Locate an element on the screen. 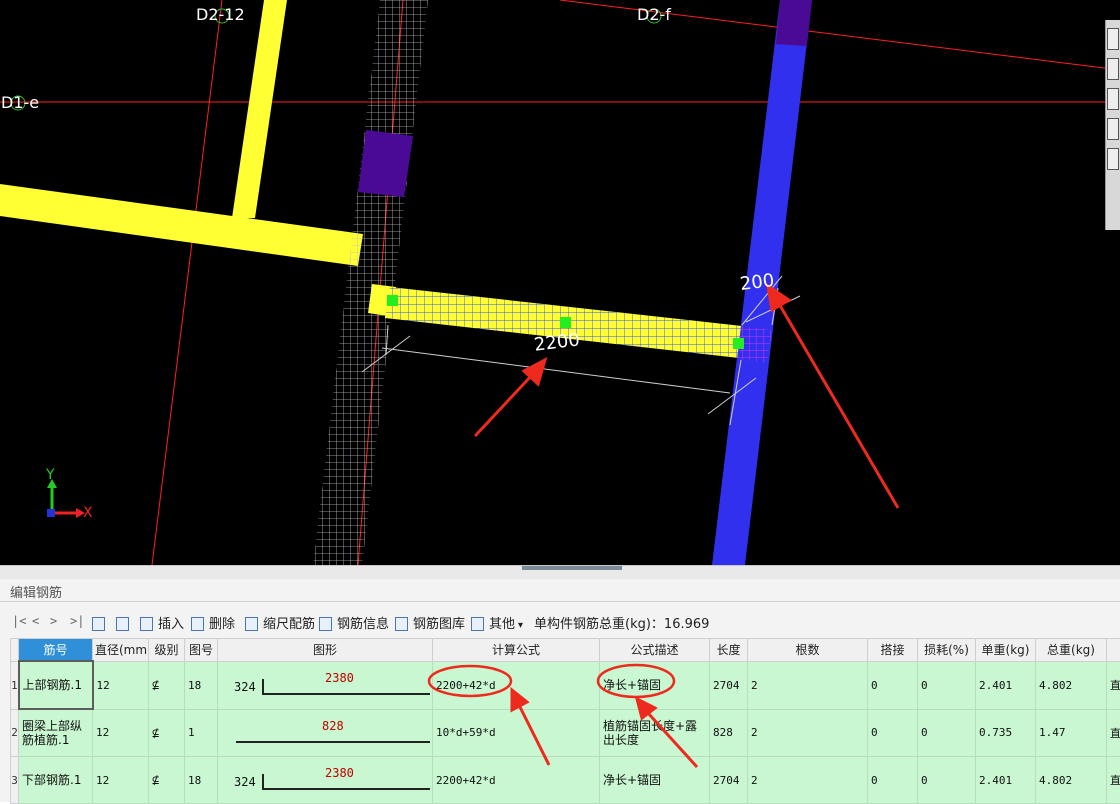 The height and width of the screenshot is (804, 1120). row-number: 1 is located at coordinates (15, 685).